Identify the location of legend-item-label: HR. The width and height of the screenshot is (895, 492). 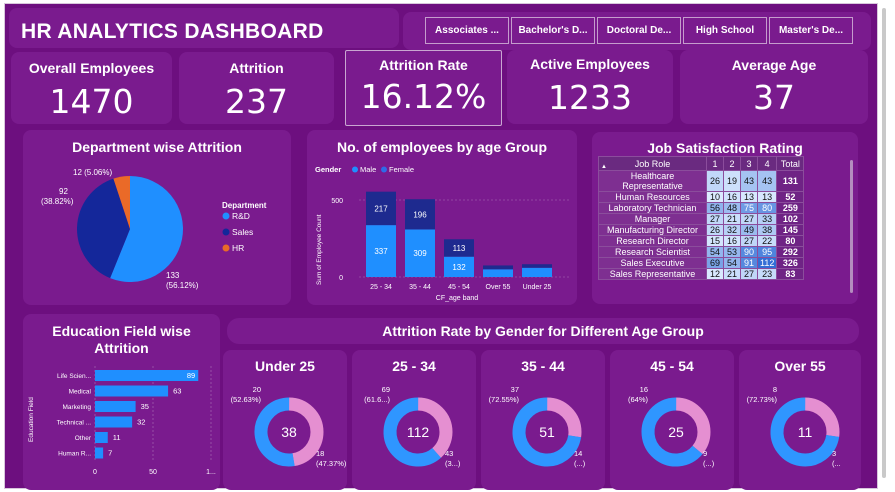
(238, 248).